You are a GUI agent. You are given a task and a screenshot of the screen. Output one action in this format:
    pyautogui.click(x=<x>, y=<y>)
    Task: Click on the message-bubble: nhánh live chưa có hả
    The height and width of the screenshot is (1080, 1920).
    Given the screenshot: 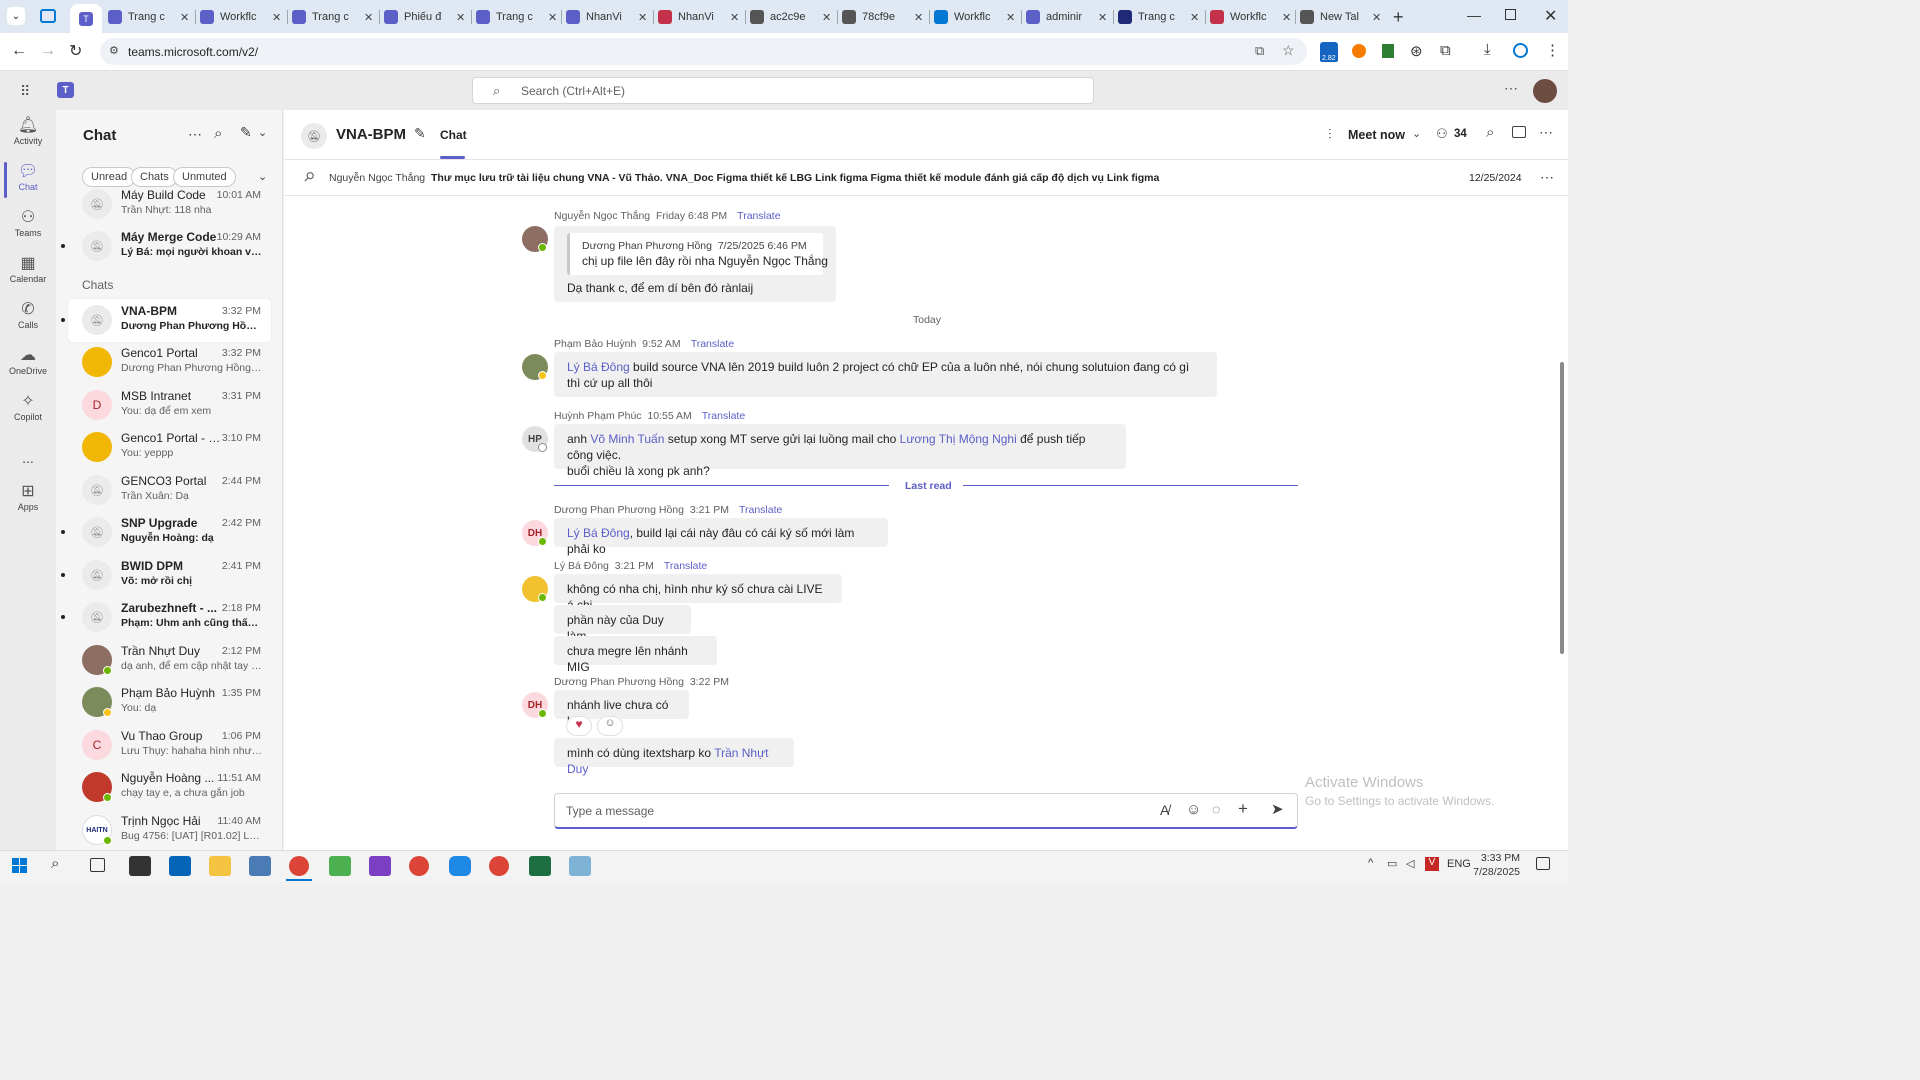 What is the action you would take?
    pyautogui.click(x=621, y=709)
    